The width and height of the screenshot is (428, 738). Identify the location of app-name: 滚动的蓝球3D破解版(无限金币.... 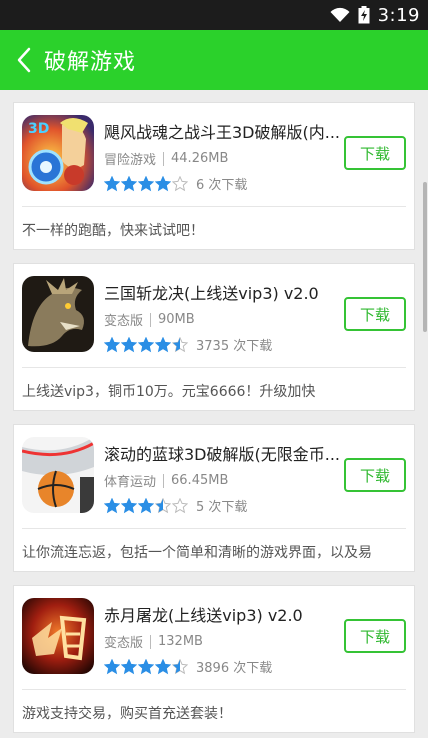
(224, 453).